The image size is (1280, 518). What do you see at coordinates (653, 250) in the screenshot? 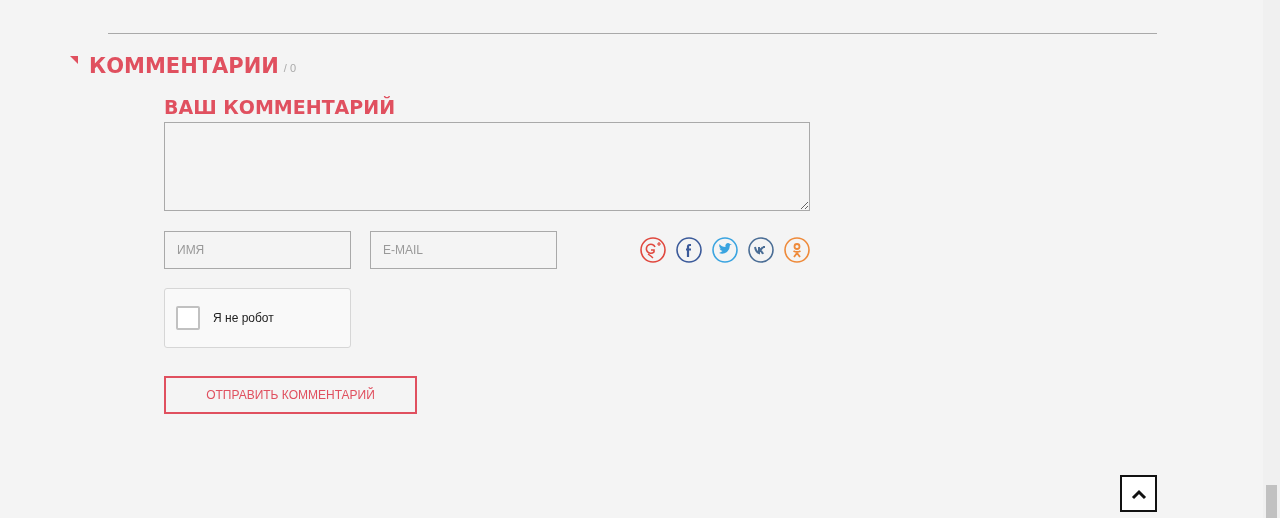
I see `googleplus-icon` at bounding box center [653, 250].